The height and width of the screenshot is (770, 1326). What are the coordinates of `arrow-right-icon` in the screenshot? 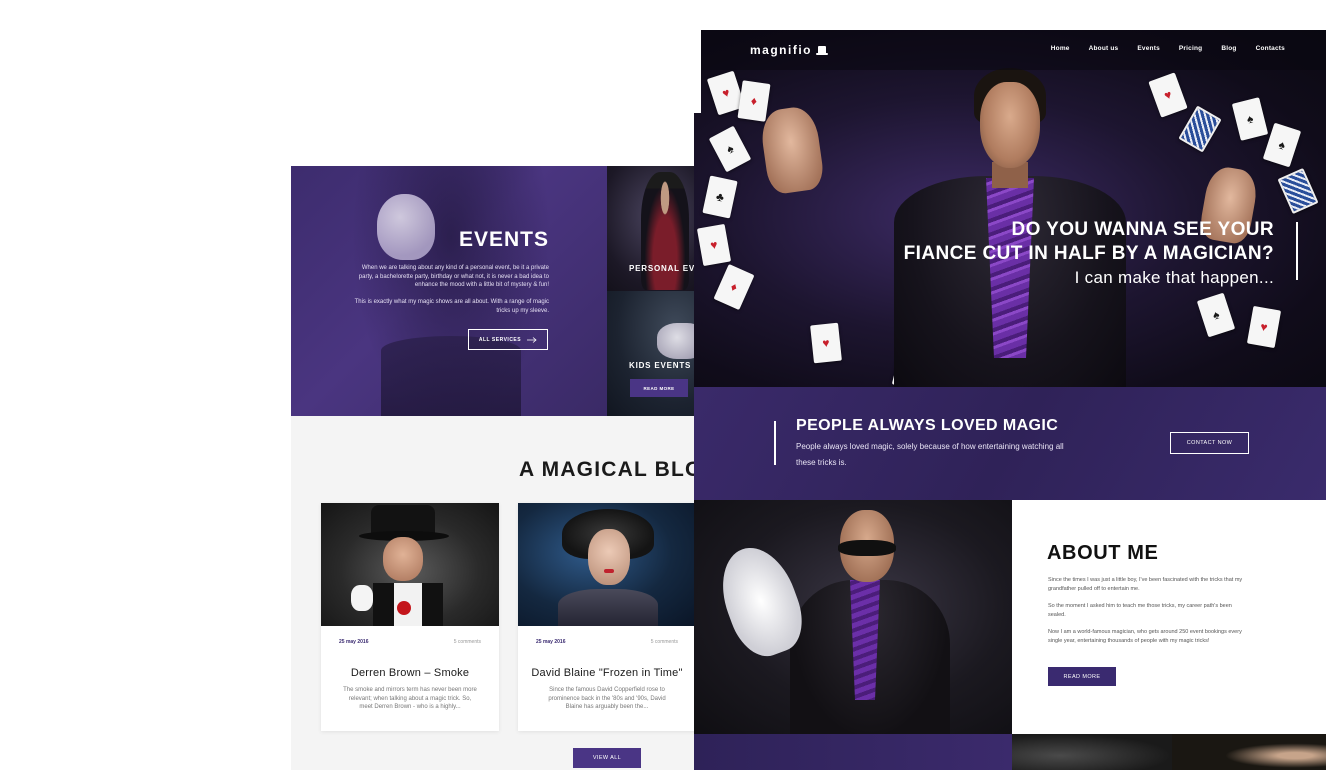 It's located at (532, 339).